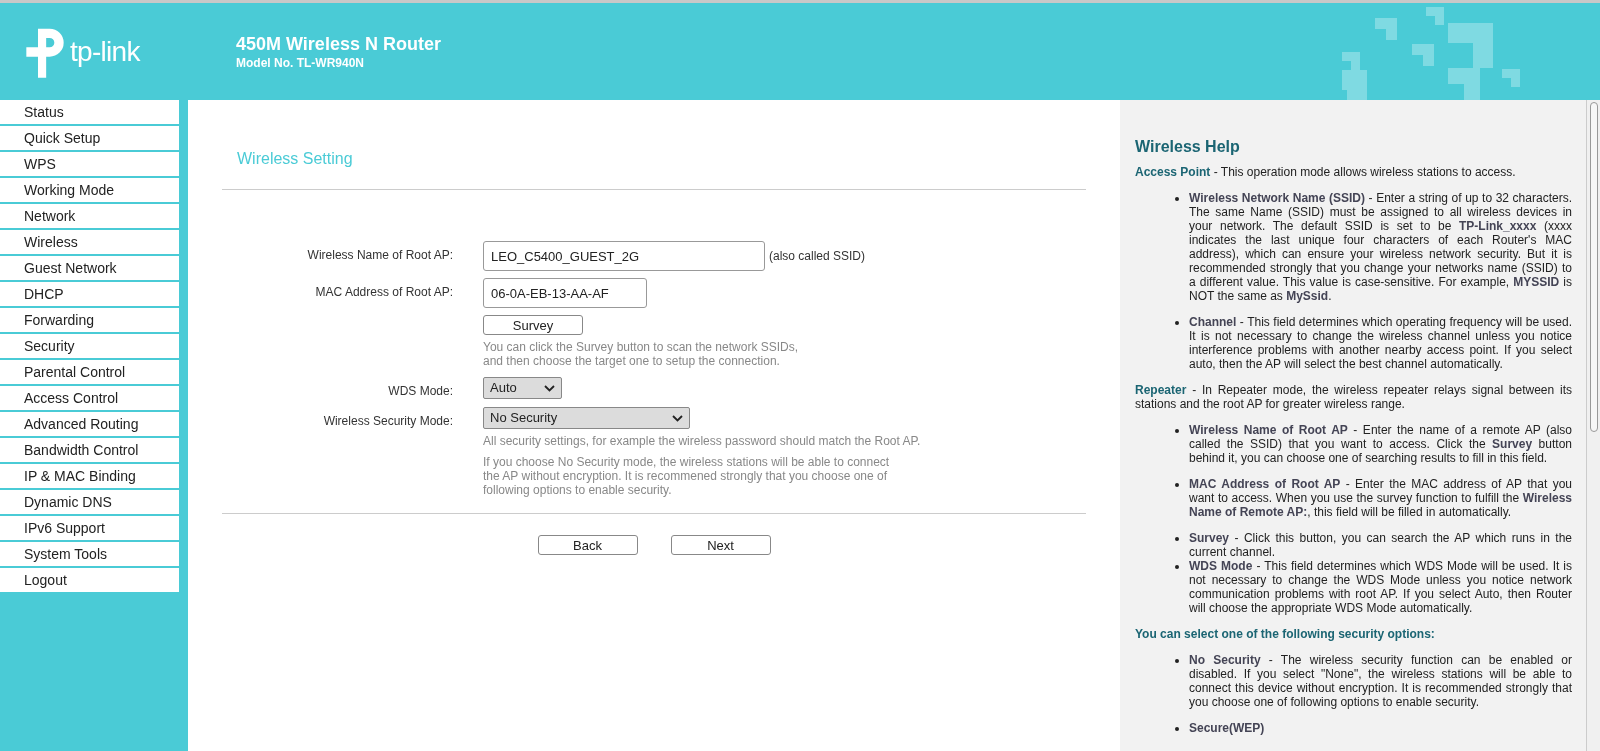 The height and width of the screenshot is (751, 1600). I want to click on nav-item: Working Mode, so click(89, 191).